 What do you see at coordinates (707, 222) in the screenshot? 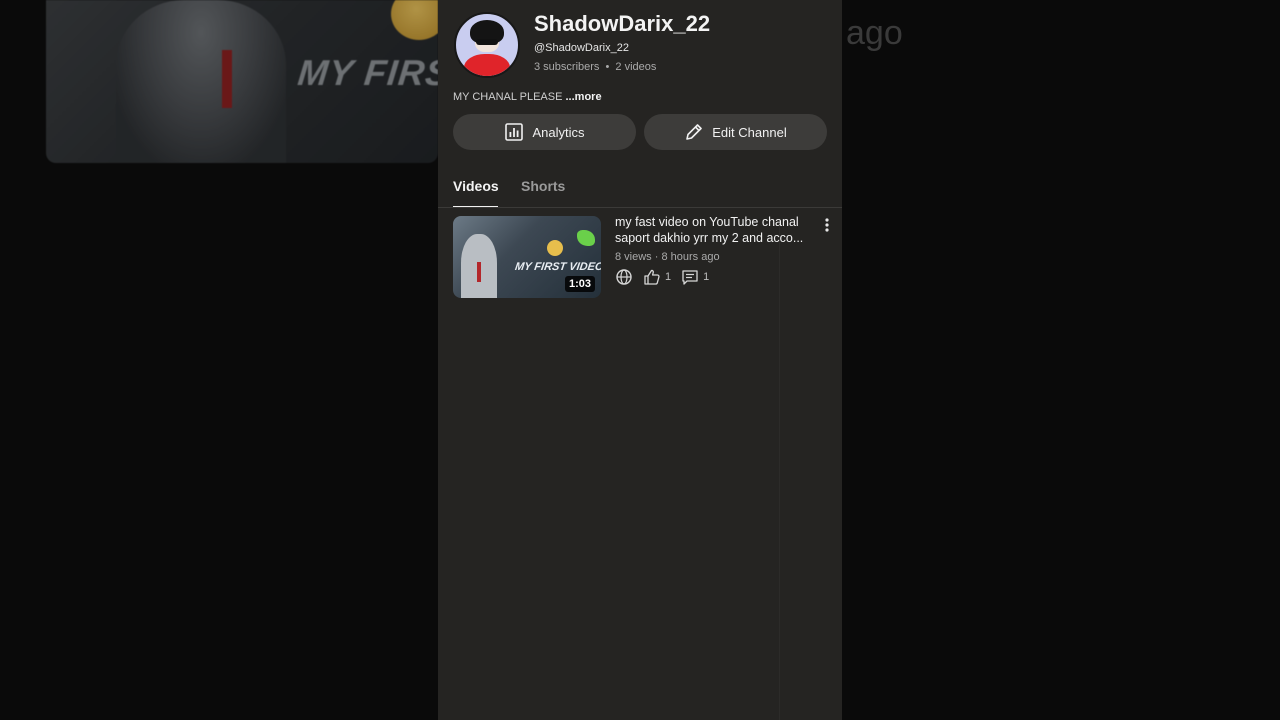
I see `video-title-line1: my fast video on YouTube chanal` at bounding box center [707, 222].